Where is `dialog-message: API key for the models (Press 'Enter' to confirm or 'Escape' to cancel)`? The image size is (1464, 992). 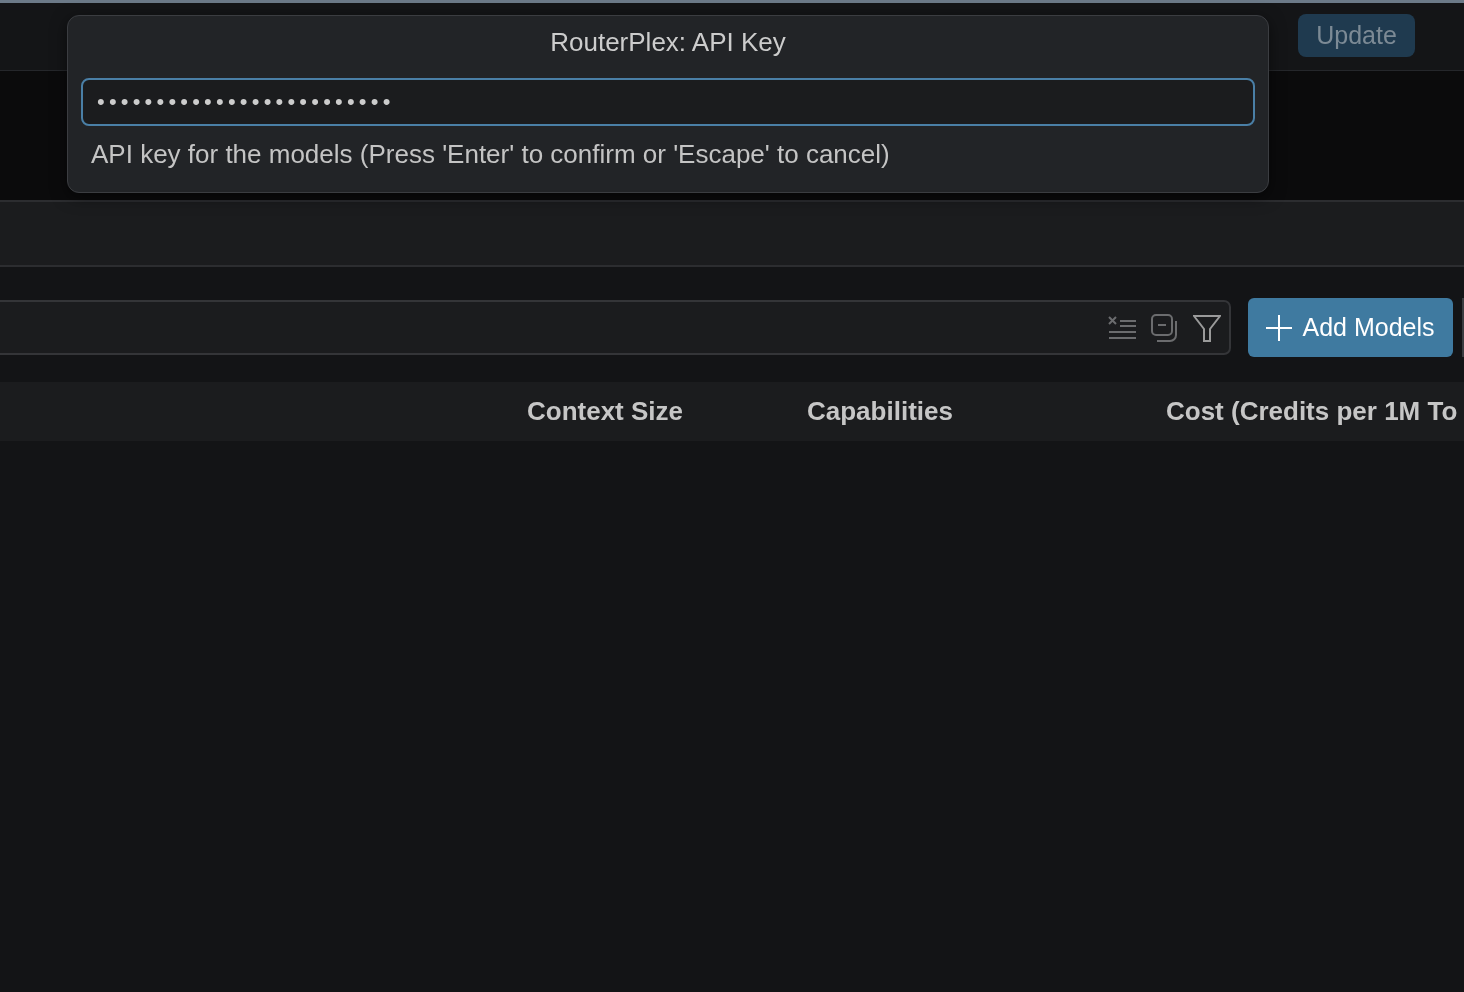 dialog-message: API key for the models (Press 'Enter' to confirm or 'Escape' to cancel) is located at coordinates (490, 154).